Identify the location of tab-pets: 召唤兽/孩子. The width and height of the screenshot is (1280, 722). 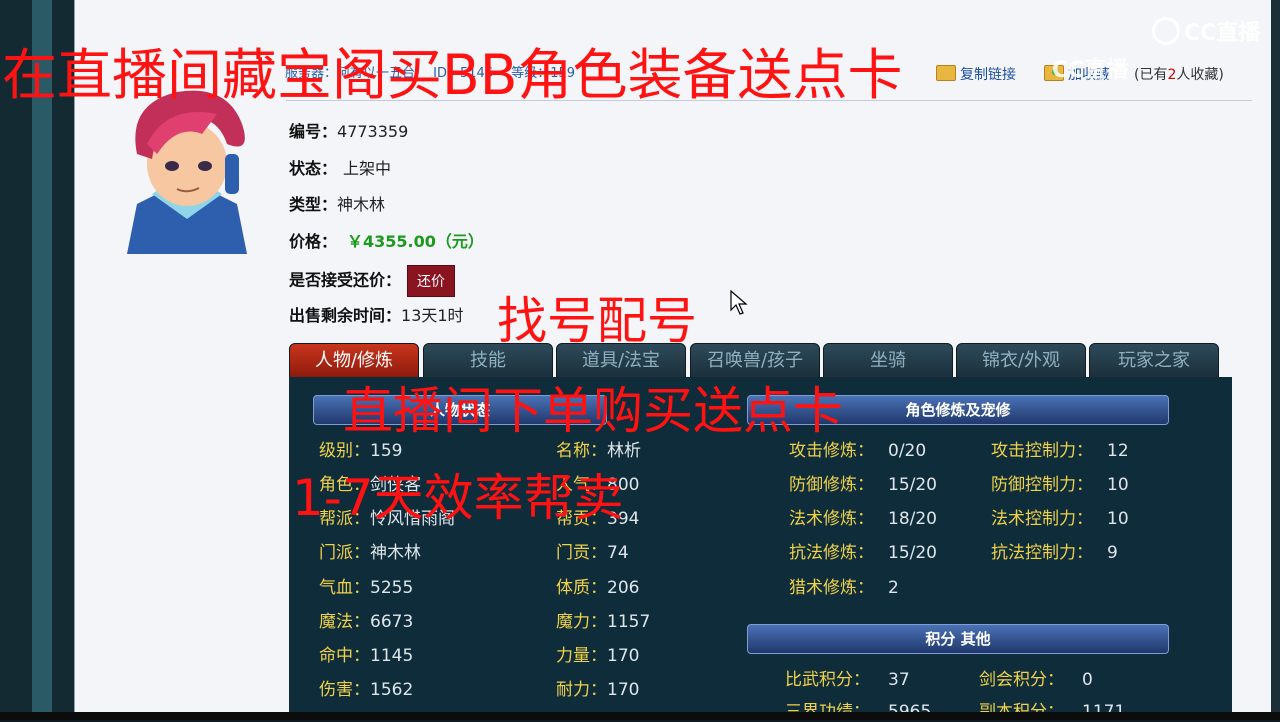
(755, 361).